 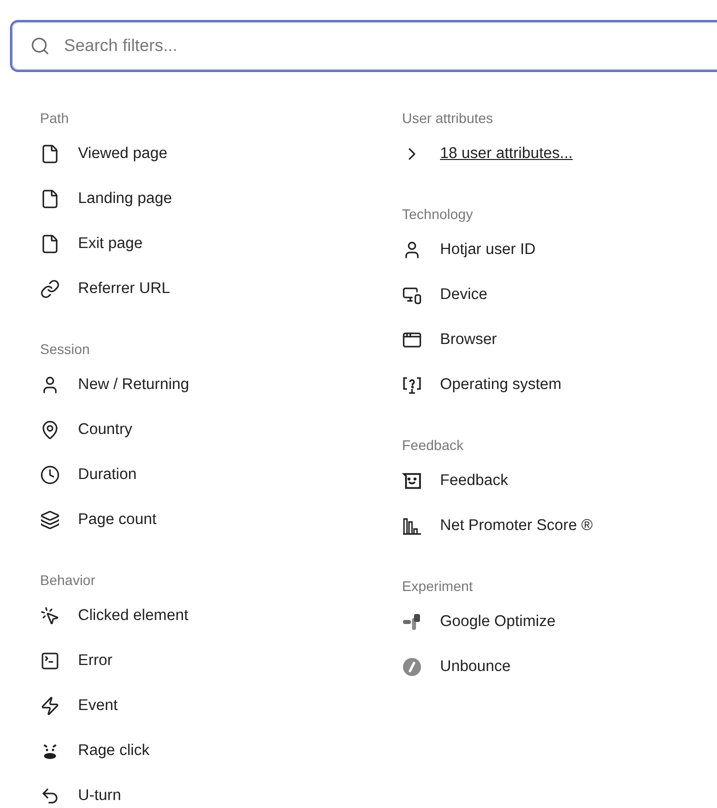 What do you see at coordinates (412, 622) in the screenshot?
I see `optimize-logo-icon` at bounding box center [412, 622].